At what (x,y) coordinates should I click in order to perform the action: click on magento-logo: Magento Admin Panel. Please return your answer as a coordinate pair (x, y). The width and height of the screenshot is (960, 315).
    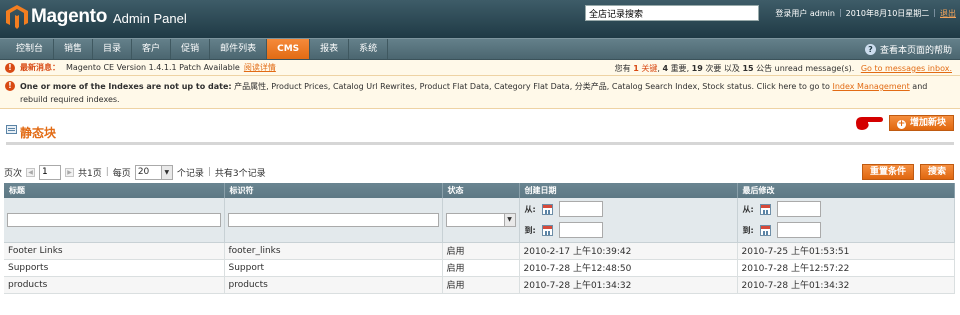
    Looking at the image, I should click on (96, 17).